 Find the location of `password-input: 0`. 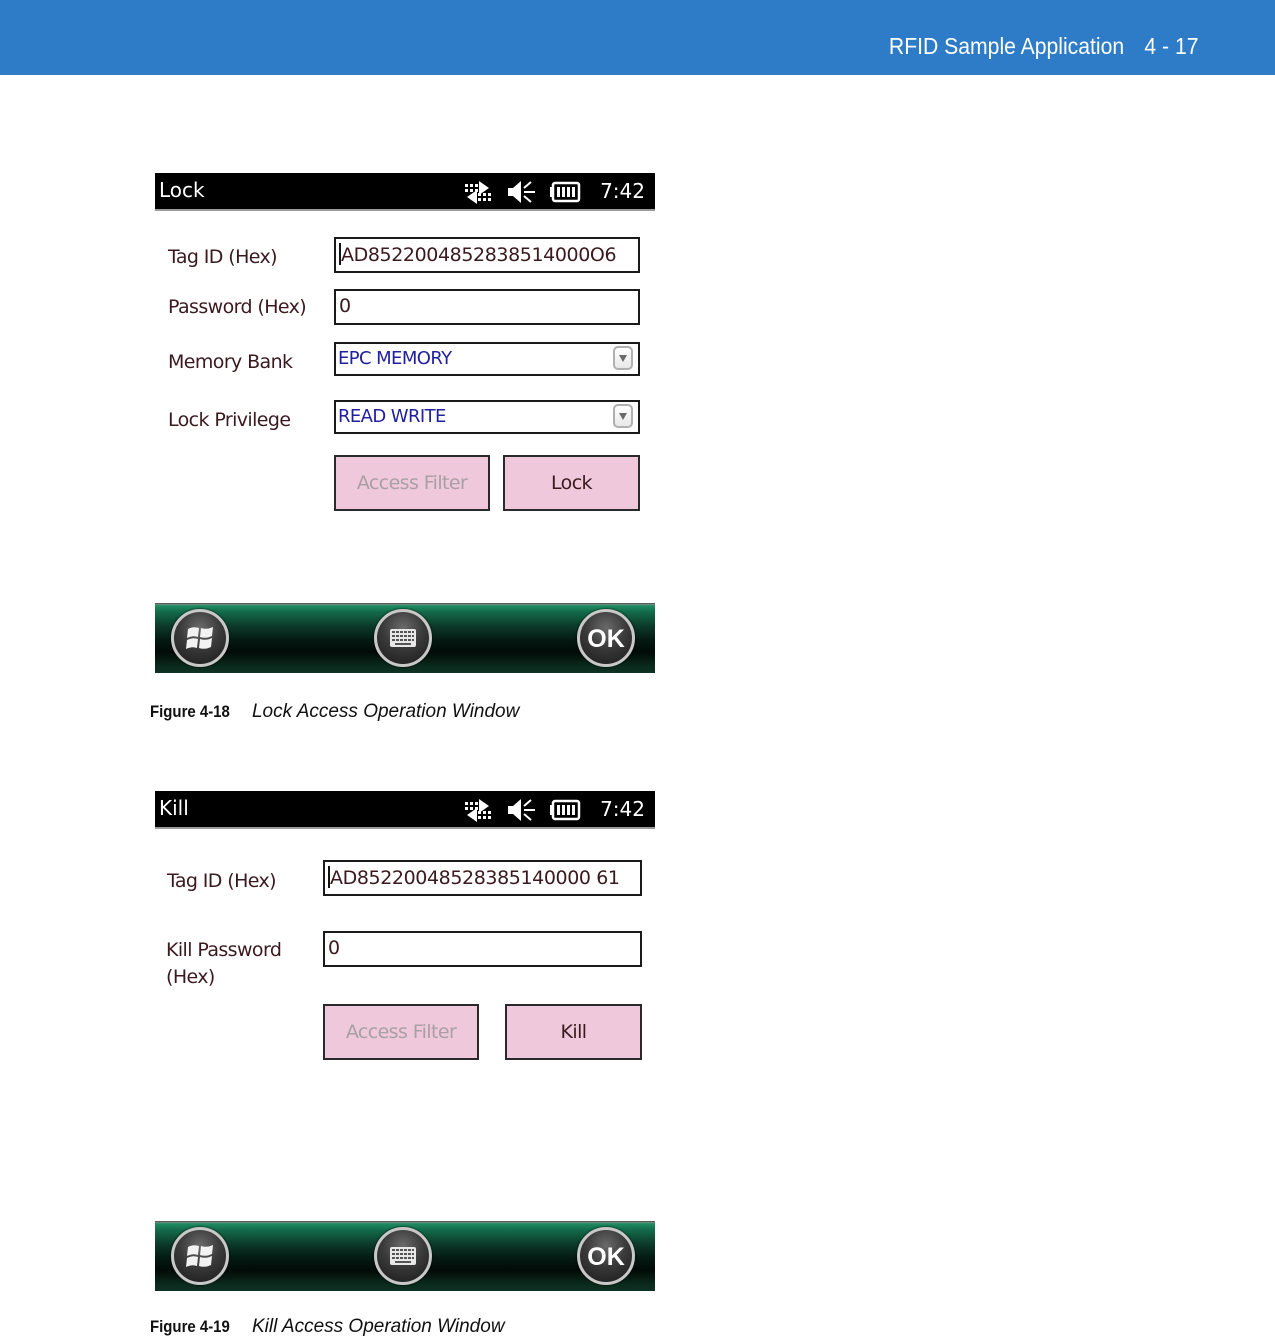

password-input: 0 is located at coordinates (487, 307).